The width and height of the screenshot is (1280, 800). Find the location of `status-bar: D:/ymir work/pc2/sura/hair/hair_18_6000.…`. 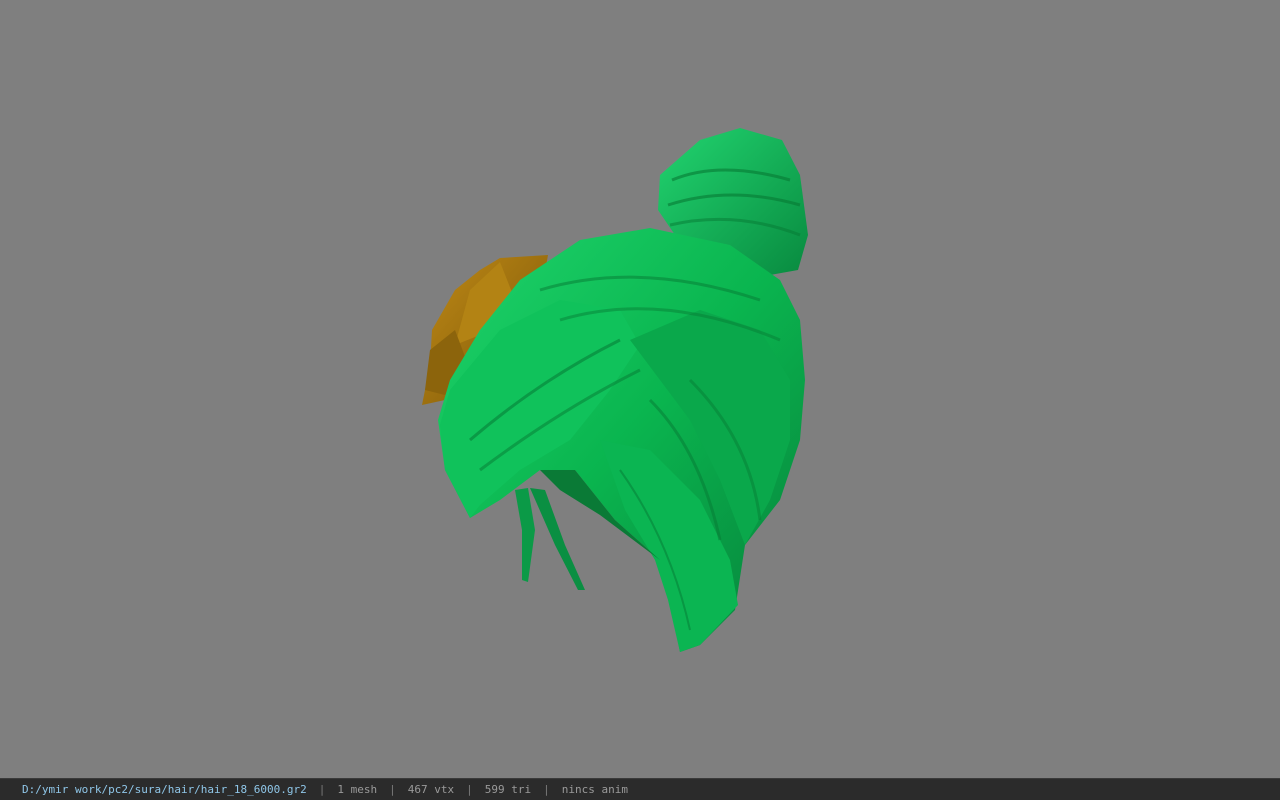

status-bar: D:/ymir work/pc2/sura/hair/hair_18_6000.… is located at coordinates (640, 789).